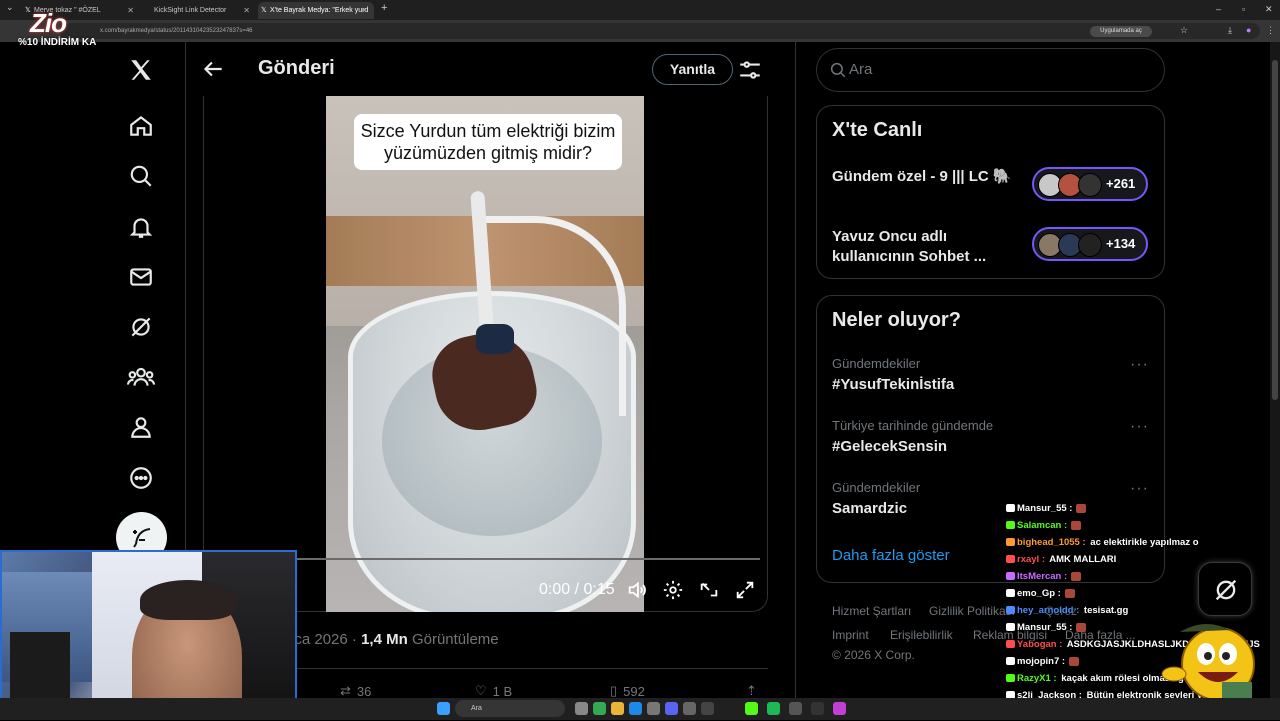  I want to click on show-more-link: Daha fazla göster, so click(891, 555).